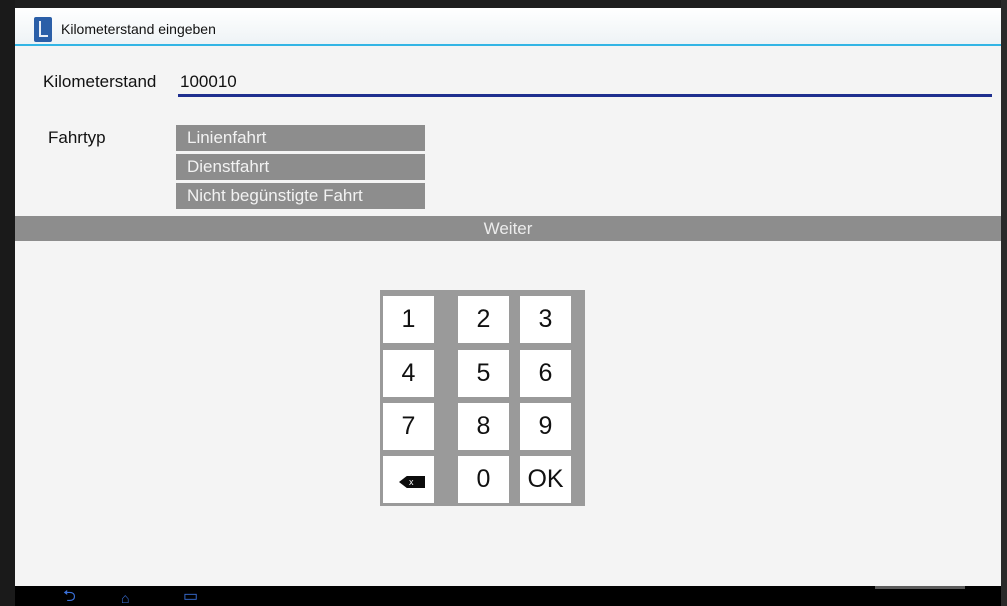 This screenshot has height=606, width=1007. I want to click on left-bezel, so click(7, 303).